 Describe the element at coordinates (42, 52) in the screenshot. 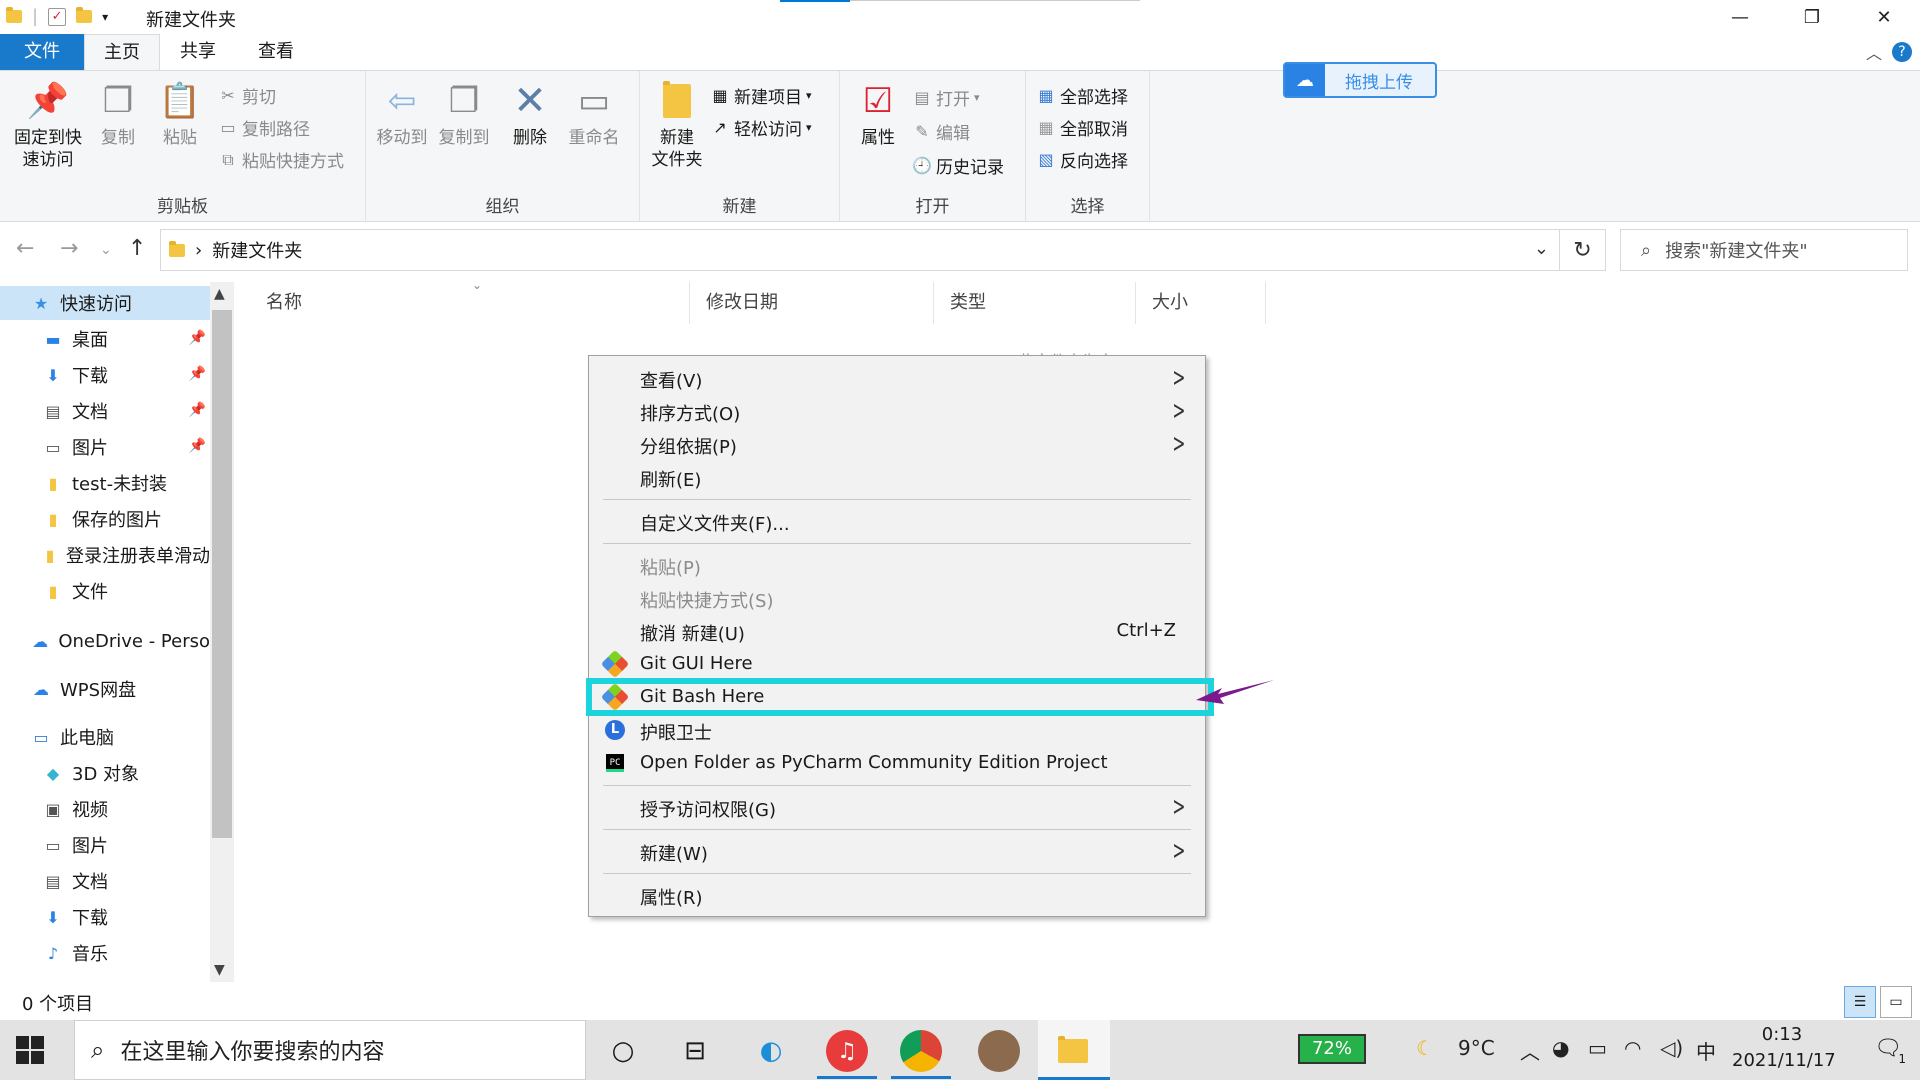

I see `tab-file: 文件` at that location.